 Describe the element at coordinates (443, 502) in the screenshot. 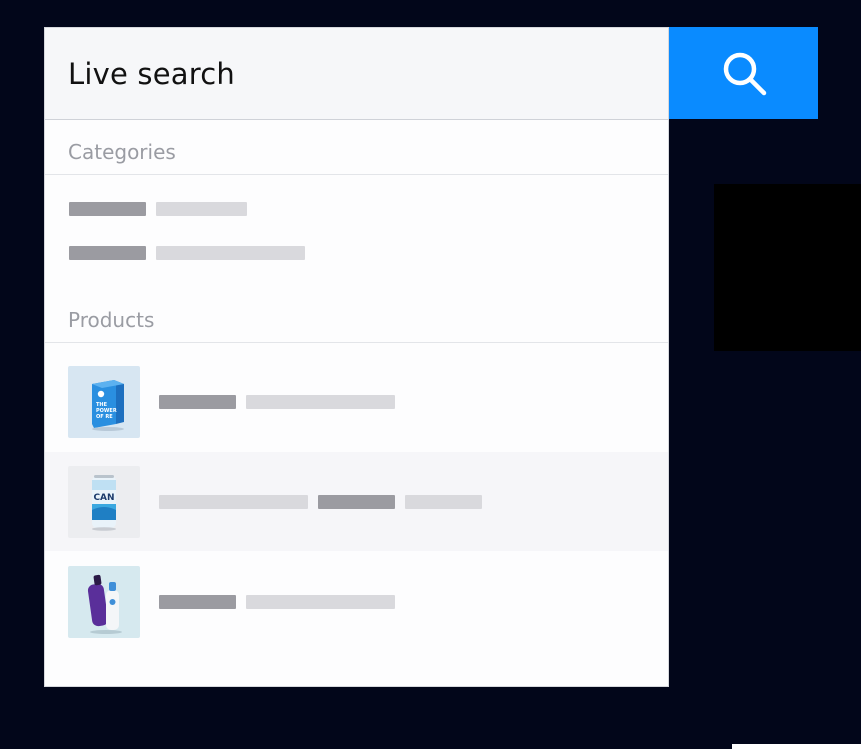

I see `product-price-placeholder` at that location.